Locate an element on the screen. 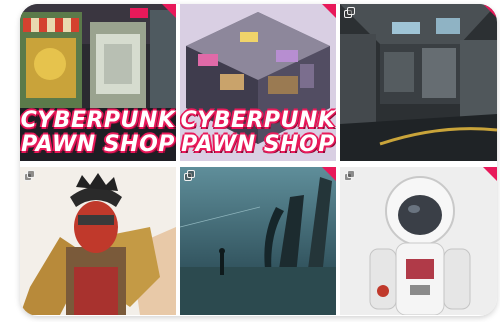  masked-warrior-artwork is located at coordinates (98, 241).